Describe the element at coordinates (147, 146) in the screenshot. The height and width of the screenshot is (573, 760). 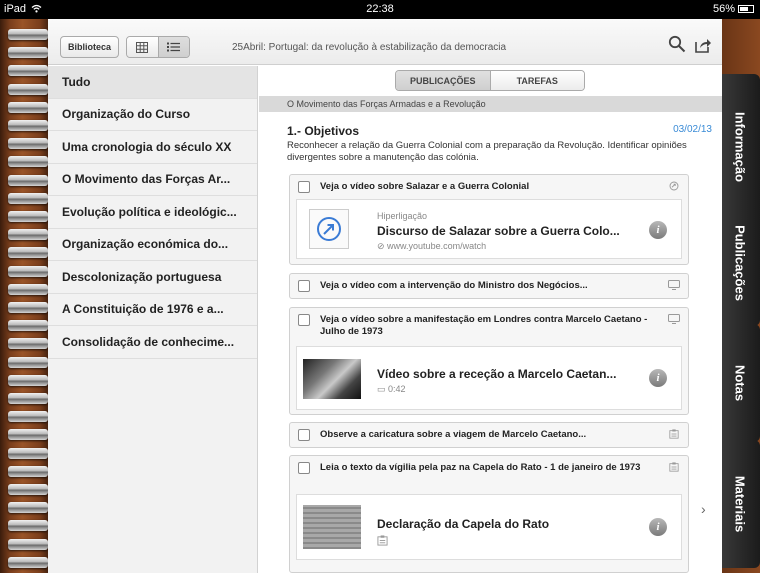
I see `sidebar-item-label: Uma cronologia do século XX` at that location.